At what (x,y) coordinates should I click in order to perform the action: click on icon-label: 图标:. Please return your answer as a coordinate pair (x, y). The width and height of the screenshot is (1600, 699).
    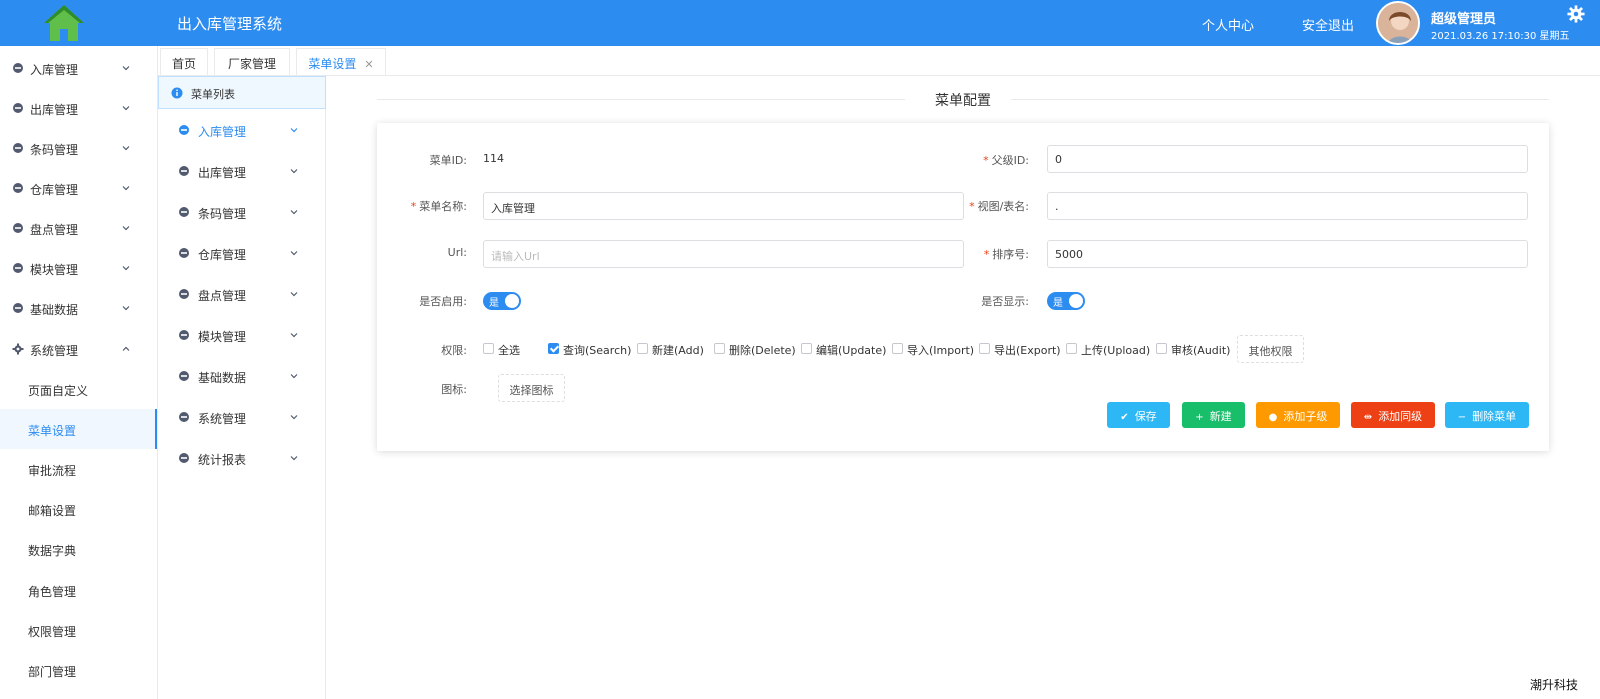
    Looking at the image, I should click on (454, 389).